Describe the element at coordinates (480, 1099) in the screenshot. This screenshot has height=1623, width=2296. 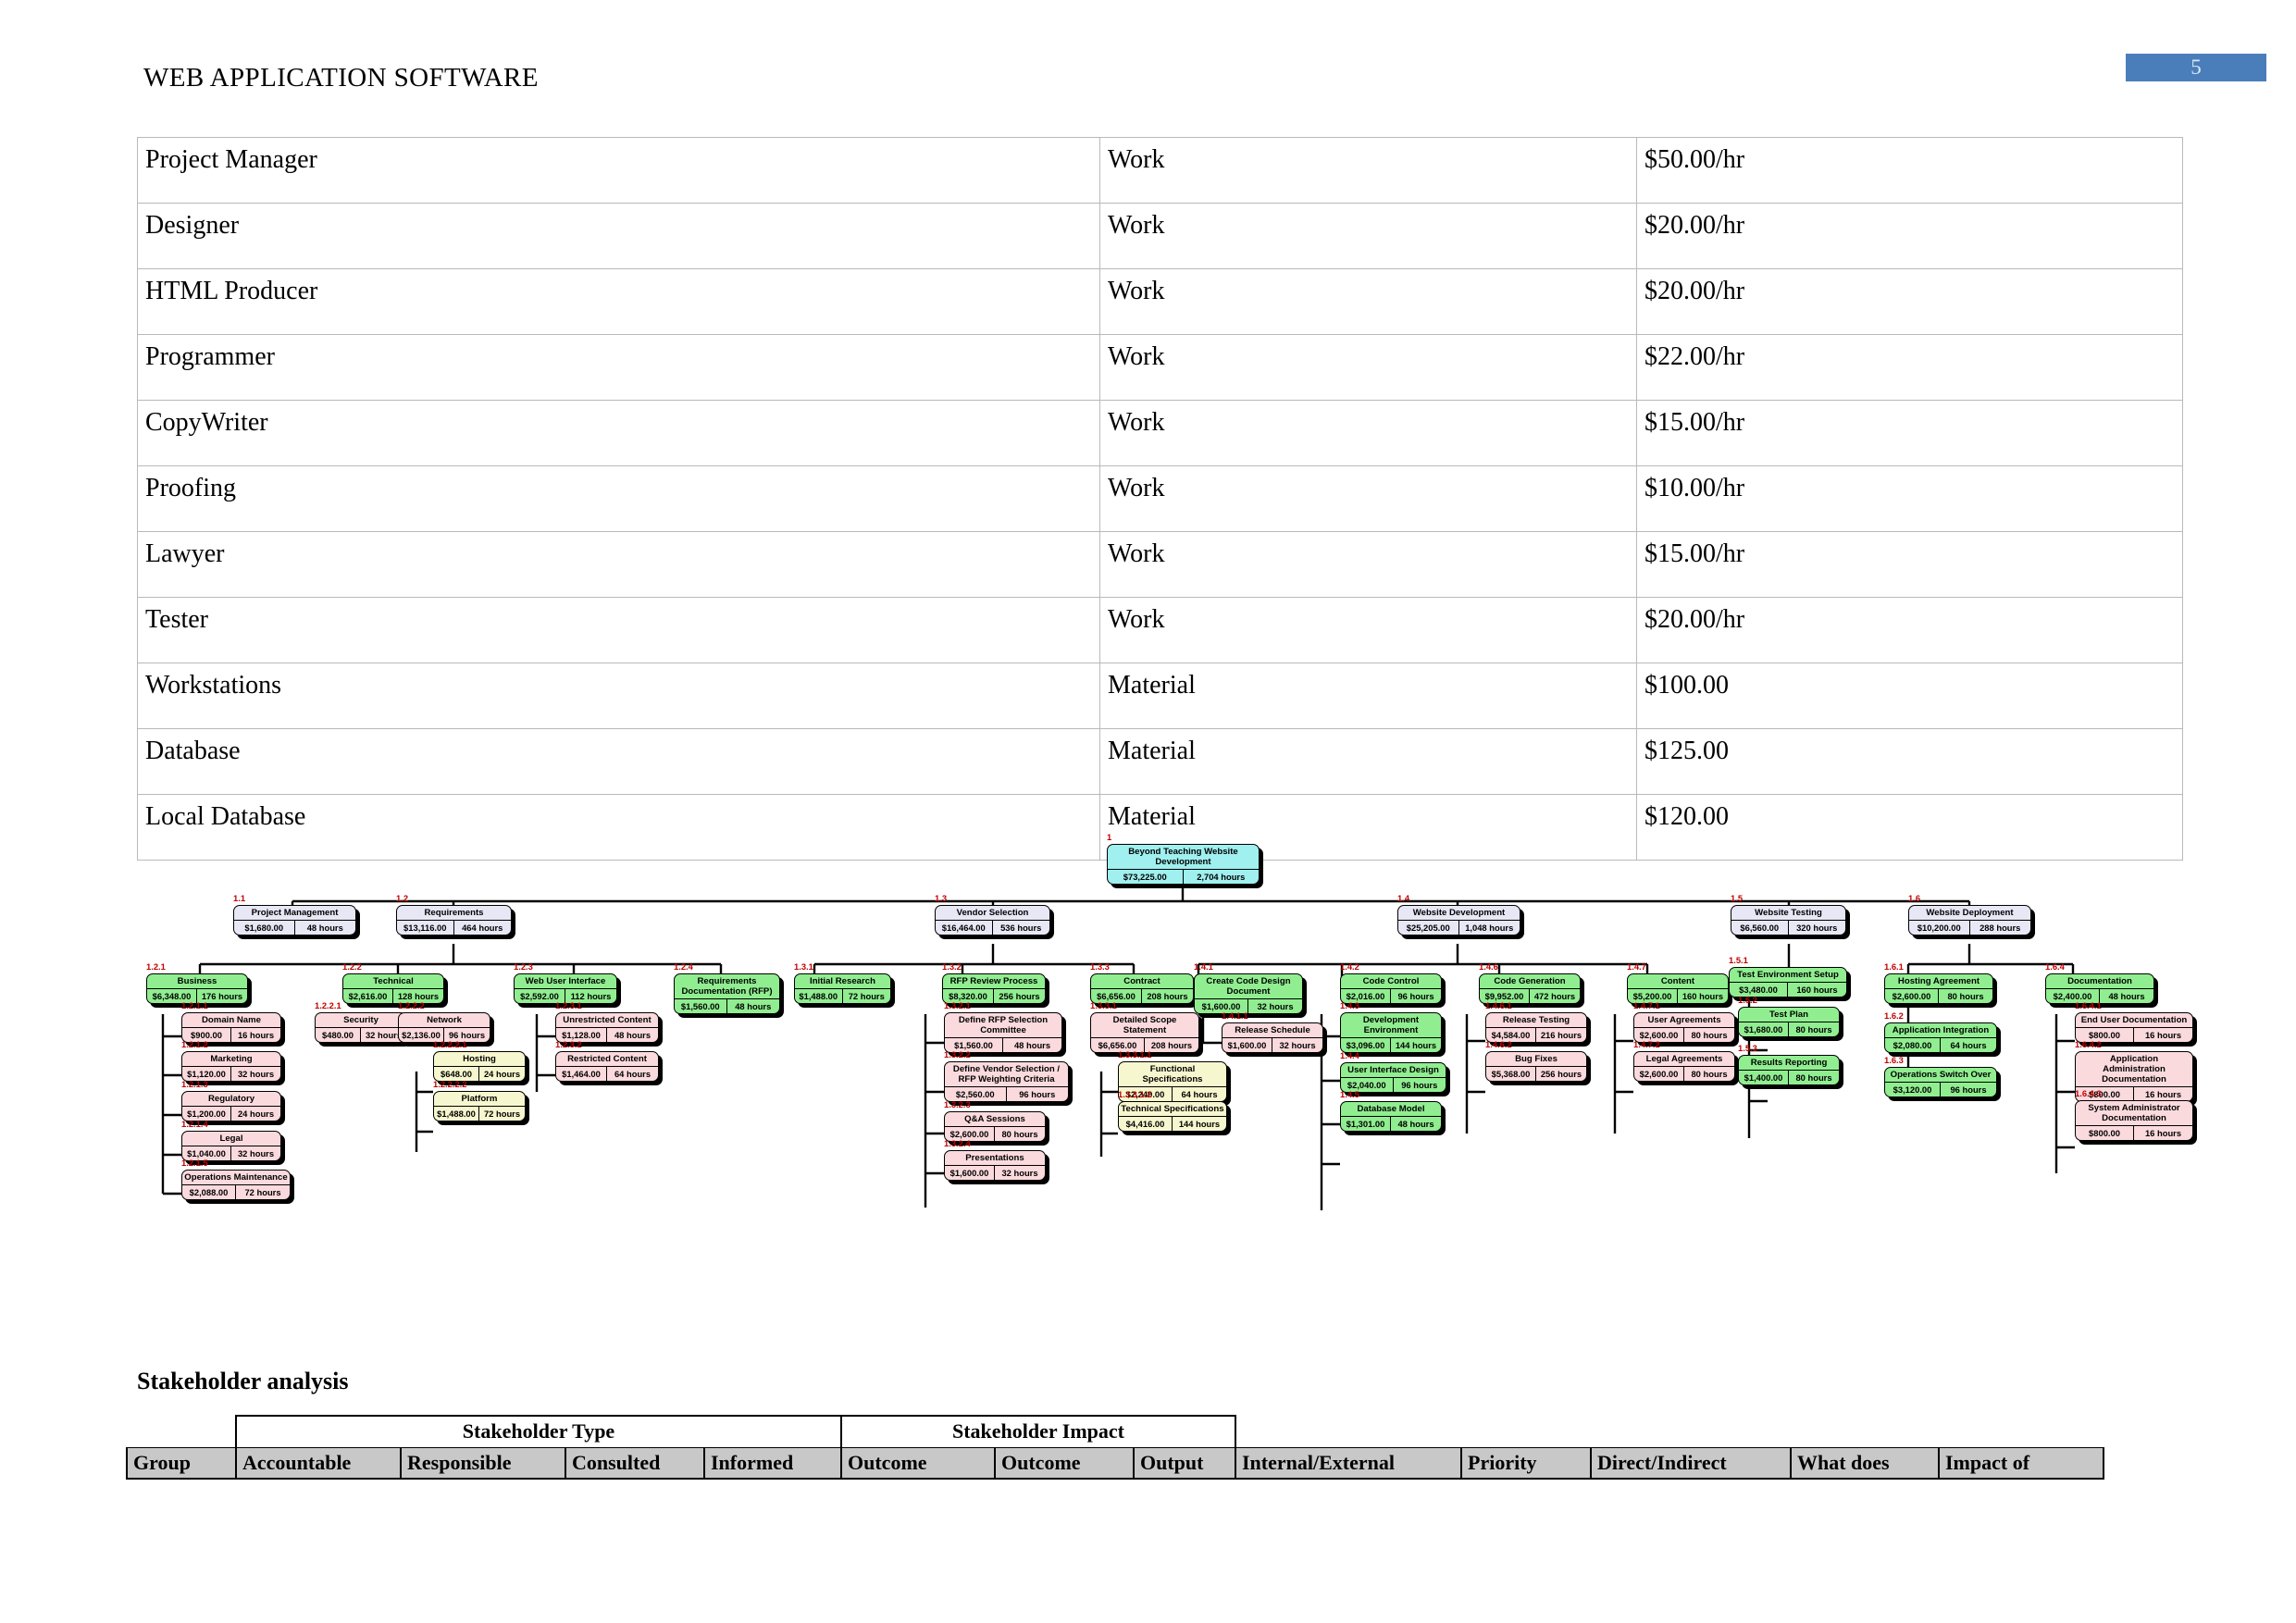
I see `wbs-node-title: Platform` at that location.